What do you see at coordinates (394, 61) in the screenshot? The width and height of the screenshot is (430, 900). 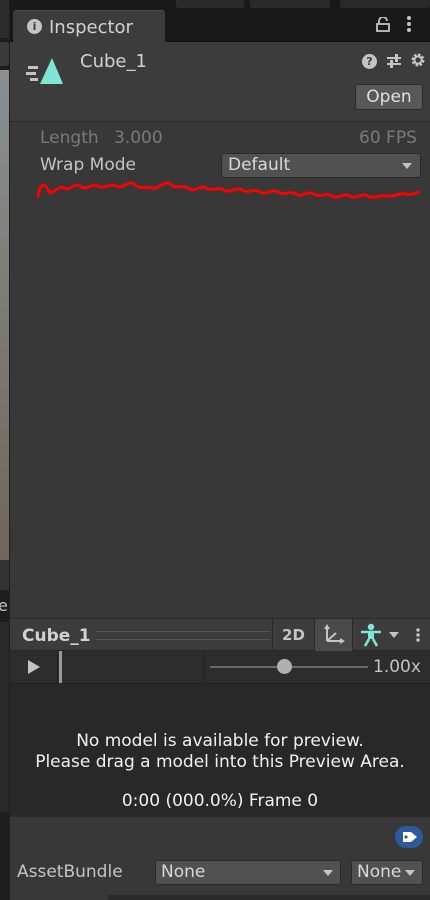 I see `preset-sliders-icon` at bounding box center [394, 61].